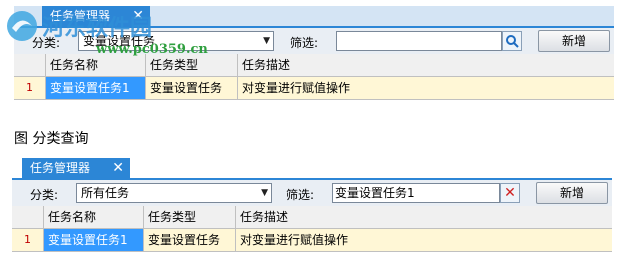 This screenshot has height=275, width=640. I want to click on close-icon: ✕, so click(118, 168).